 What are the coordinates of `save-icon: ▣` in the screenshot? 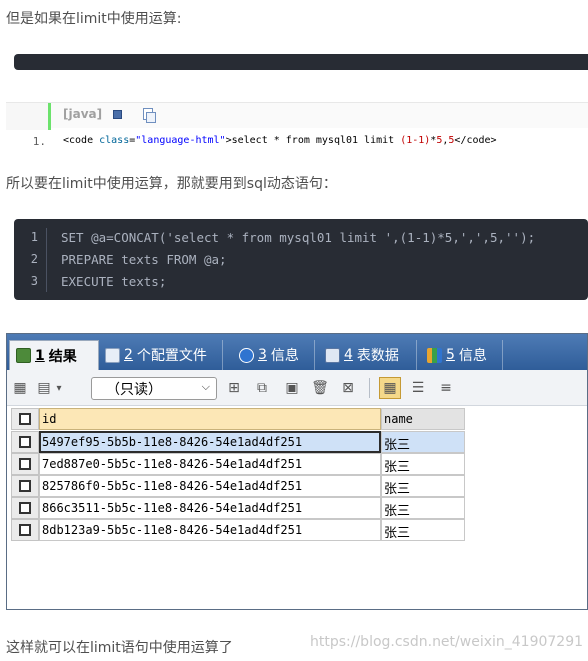 It's located at (292, 388).